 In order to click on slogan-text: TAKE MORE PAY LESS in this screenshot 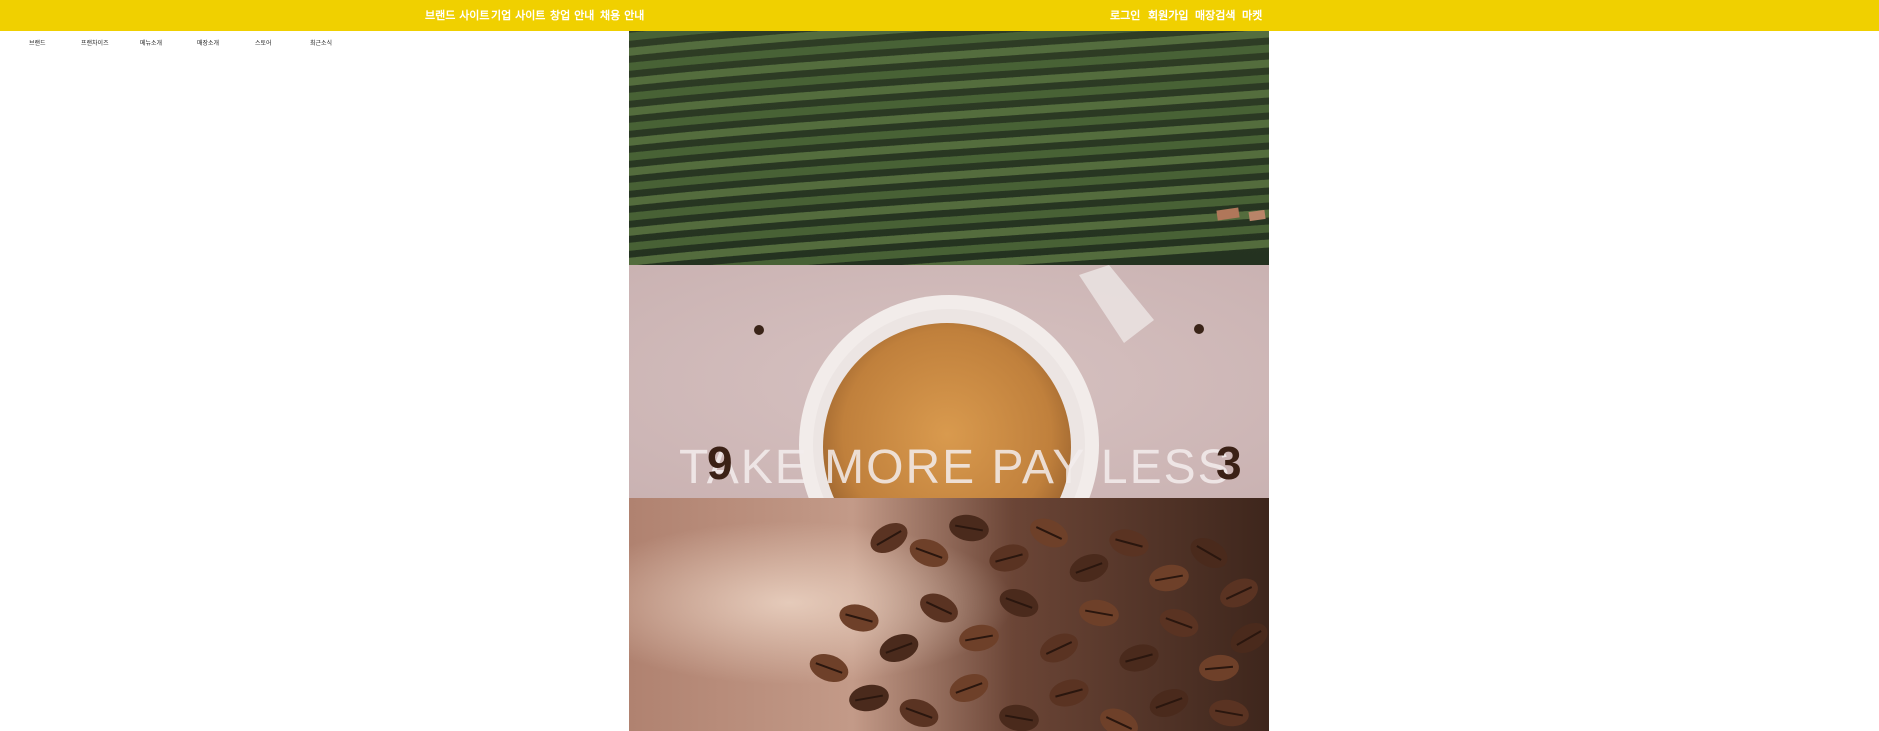, I will do `click(955, 467)`.